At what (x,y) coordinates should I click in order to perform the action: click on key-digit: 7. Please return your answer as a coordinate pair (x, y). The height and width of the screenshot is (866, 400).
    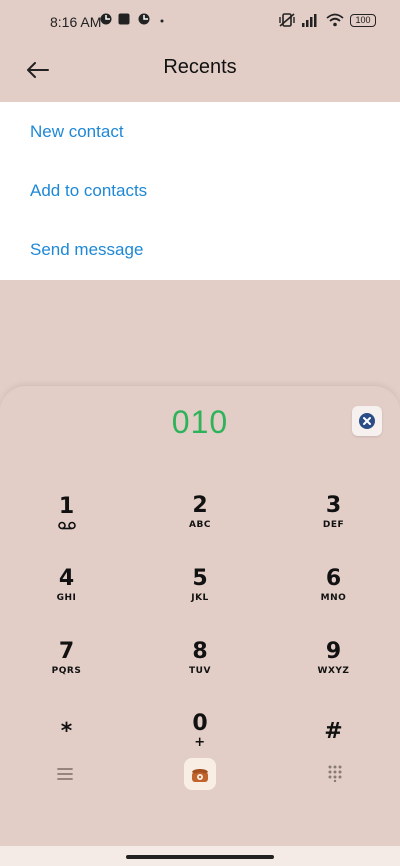
    Looking at the image, I should click on (66, 651).